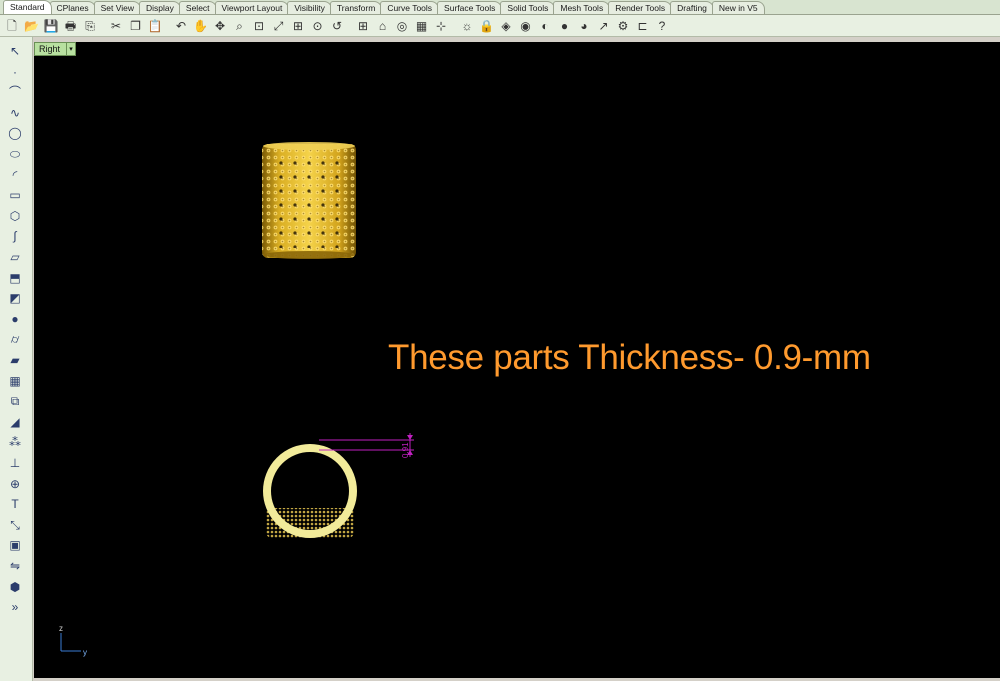  I want to click on render-icon: ◕, so click(584, 26).